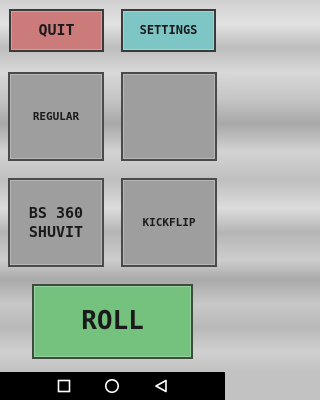  I want to click on quit-label: QUIT, so click(56, 30).